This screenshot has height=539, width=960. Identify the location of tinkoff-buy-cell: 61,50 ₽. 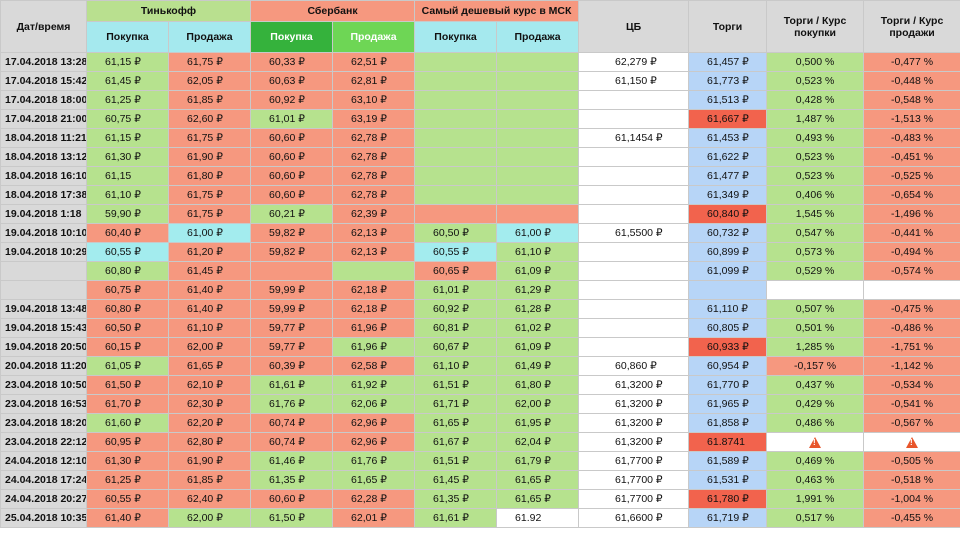
(127, 385).